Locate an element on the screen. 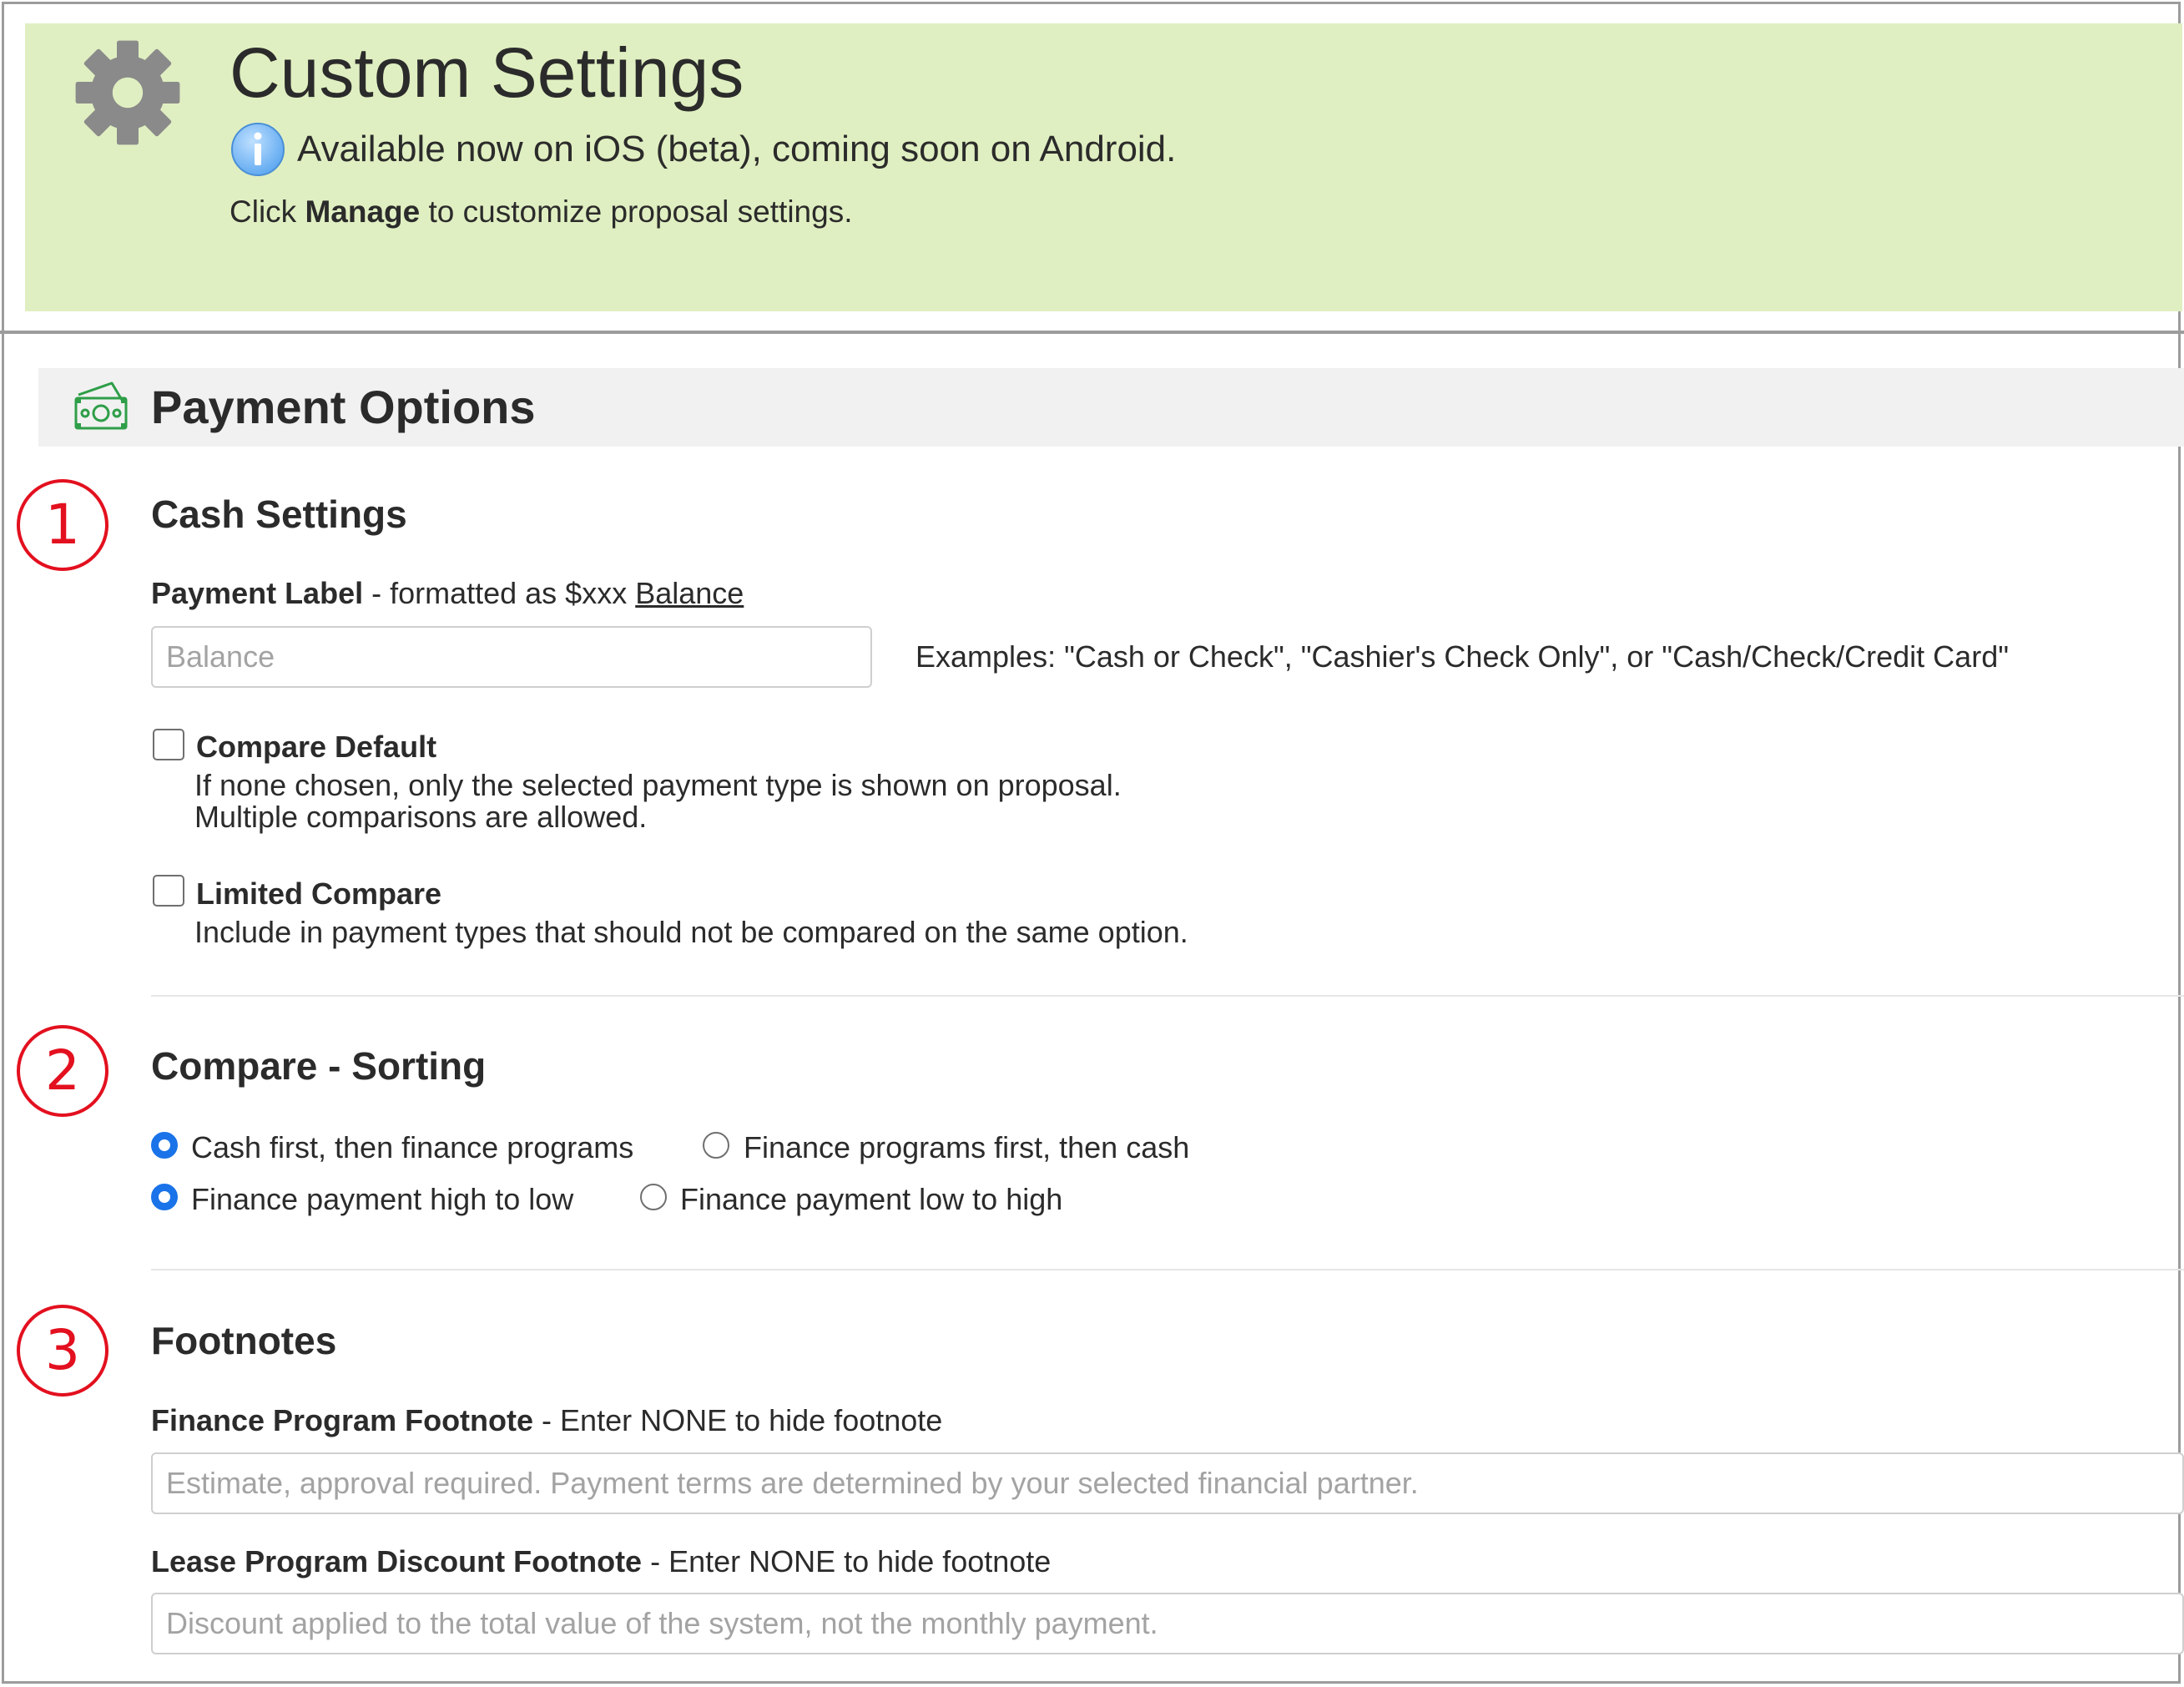  radio-low-to-high-label: Finance payment low to high is located at coordinates (871, 1199).